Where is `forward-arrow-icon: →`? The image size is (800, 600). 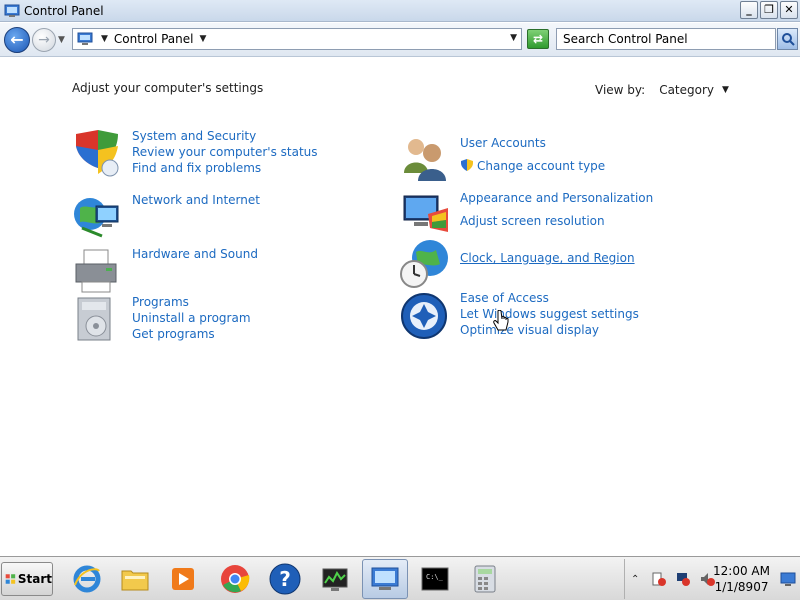 forward-arrow-icon: → is located at coordinates (44, 40).